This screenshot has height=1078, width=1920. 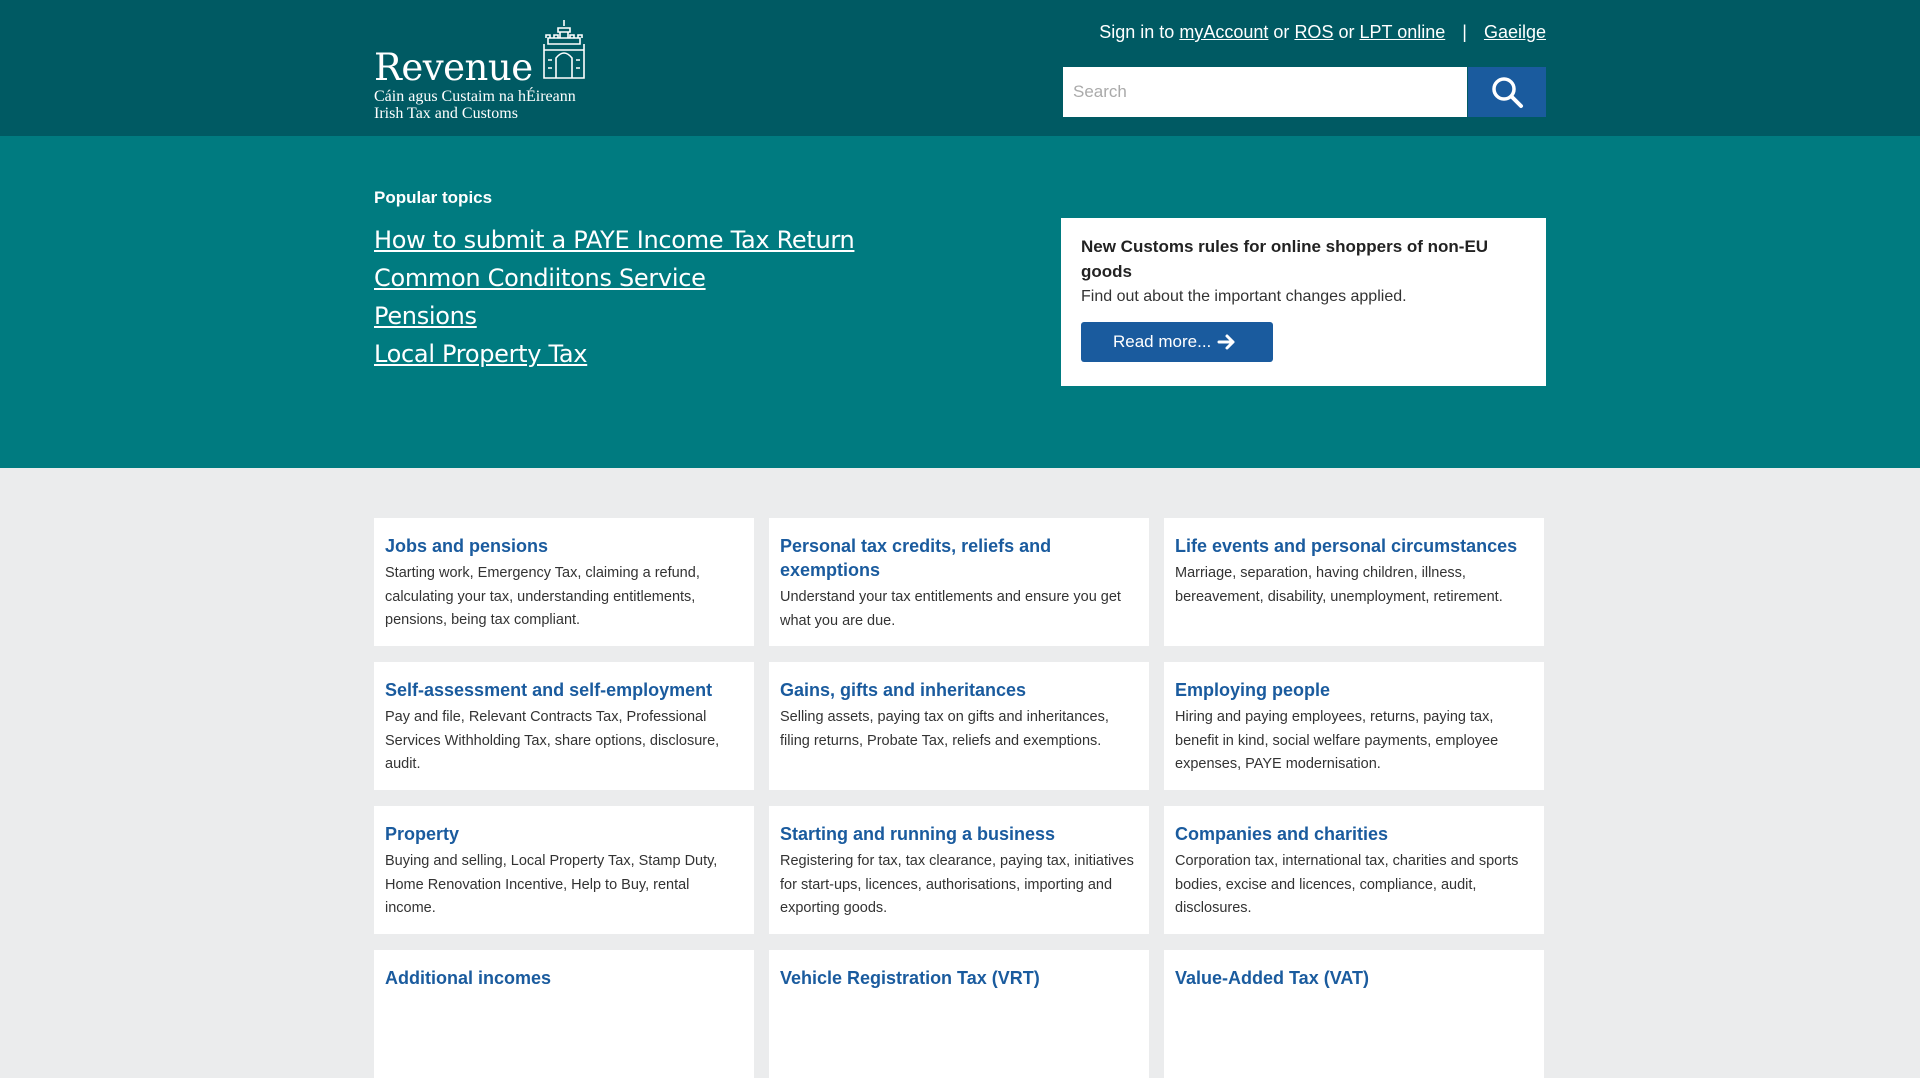 What do you see at coordinates (1354, 1014) in the screenshot?
I see `card-vat: Value-Added Tax (VAT)` at bounding box center [1354, 1014].